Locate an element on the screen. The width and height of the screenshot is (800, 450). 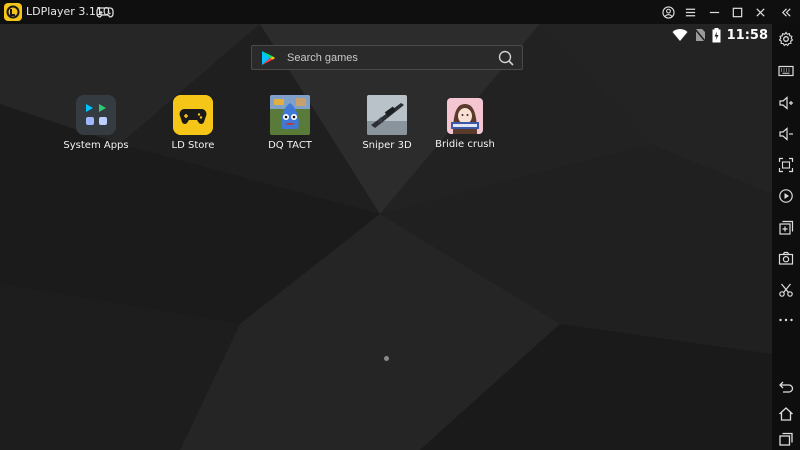
right-toolbar is located at coordinates (786, 237).